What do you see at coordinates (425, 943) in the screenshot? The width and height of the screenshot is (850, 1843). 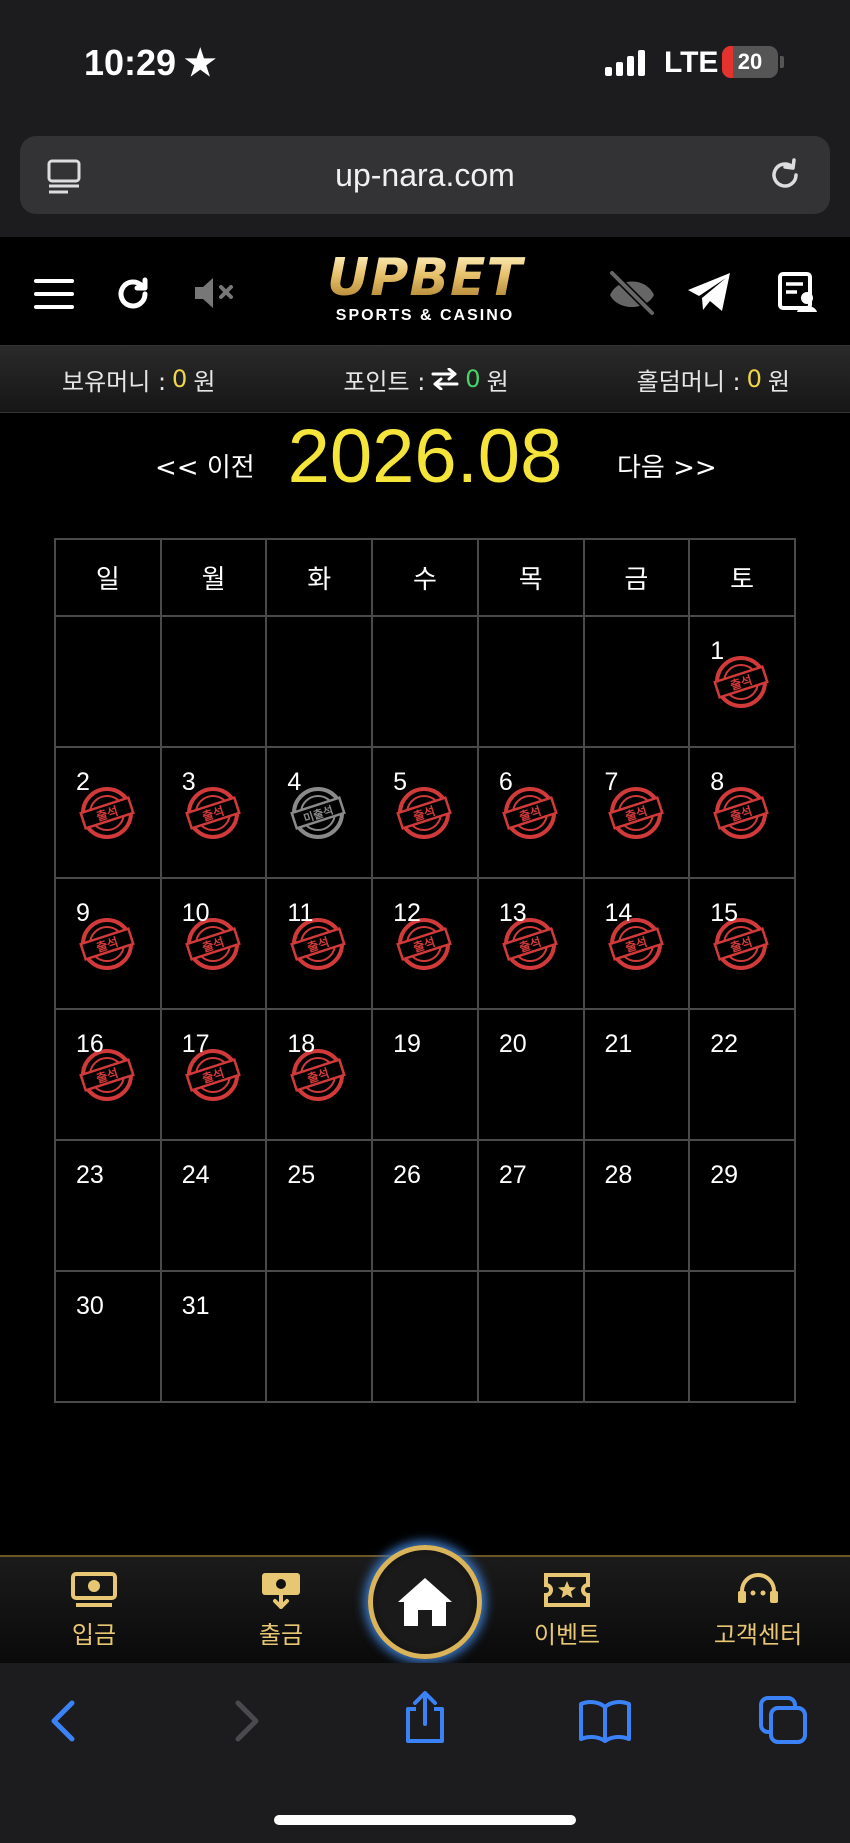 I see `calendar-day-cell: 12 출석` at bounding box center [425, 943].